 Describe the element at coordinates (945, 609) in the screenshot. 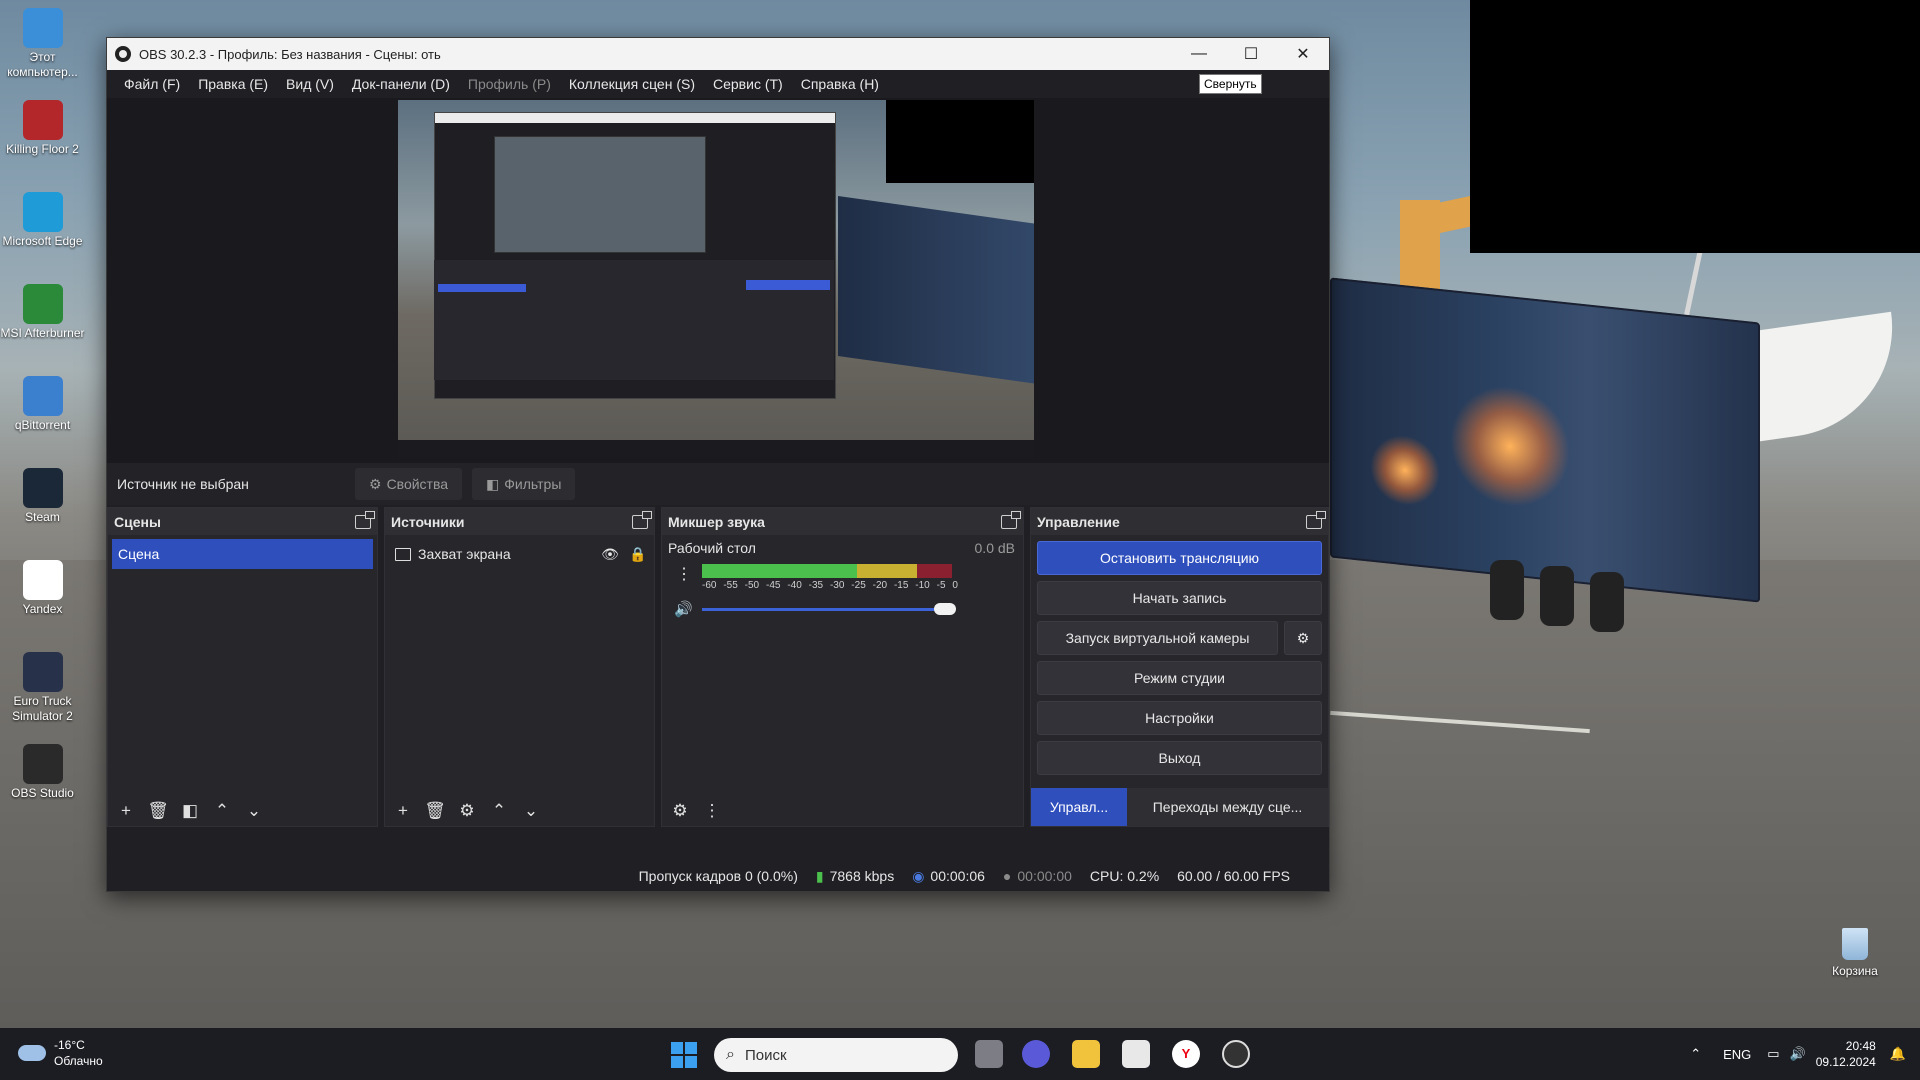

I see `volume-slider-knob` at that location.